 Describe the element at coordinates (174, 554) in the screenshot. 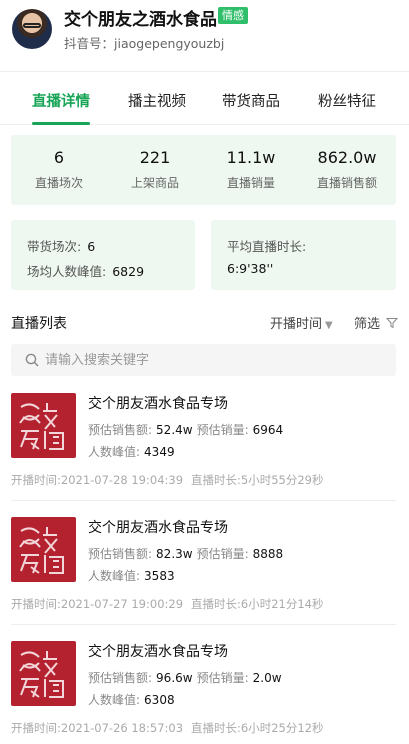

I see `sales-amount-value: 82.3w` at that location.